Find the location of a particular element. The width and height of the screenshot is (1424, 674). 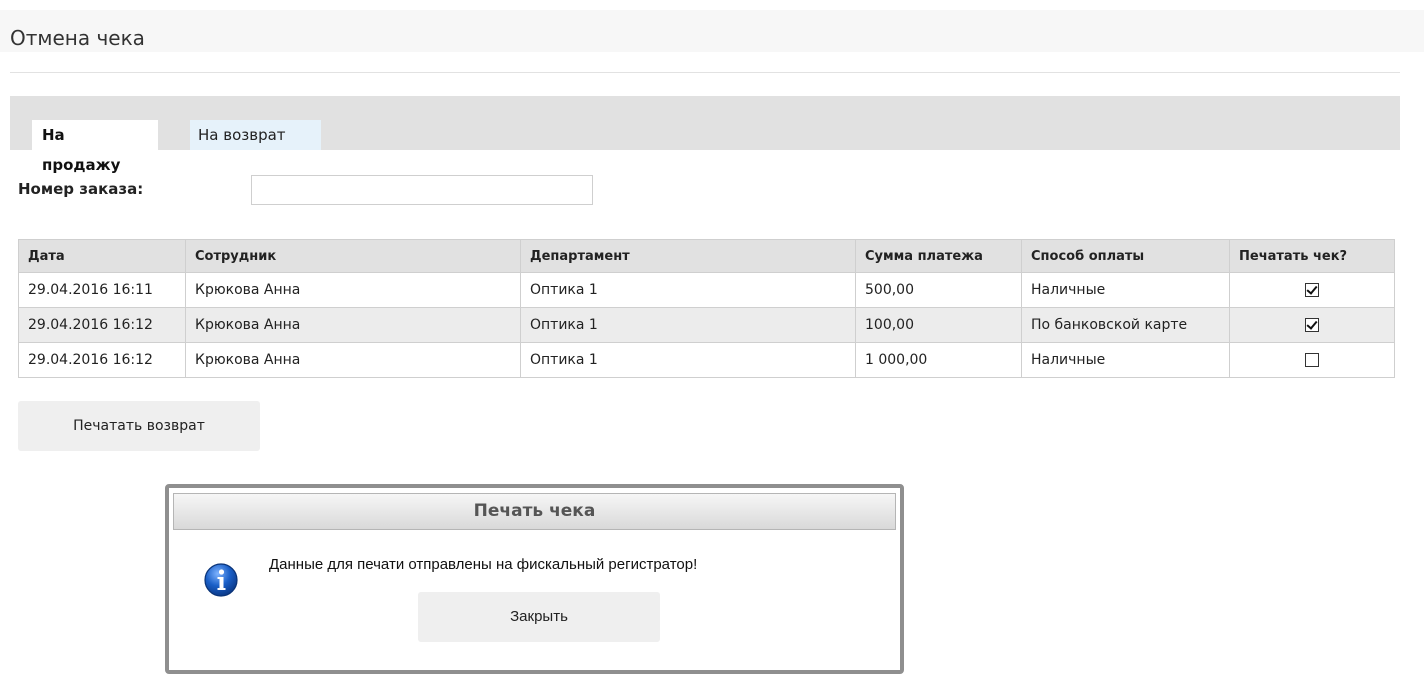

dialog-title: Печать чека is located at coordinates (534, 511).